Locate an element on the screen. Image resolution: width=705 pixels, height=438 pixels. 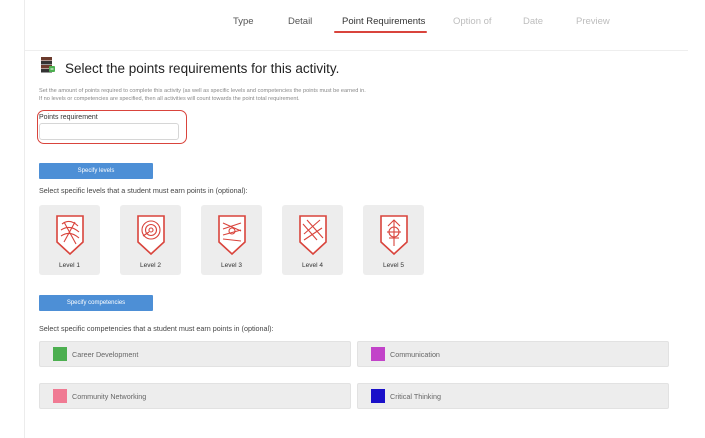
tab-option-of: Option of is located at coordinates (472, 21).